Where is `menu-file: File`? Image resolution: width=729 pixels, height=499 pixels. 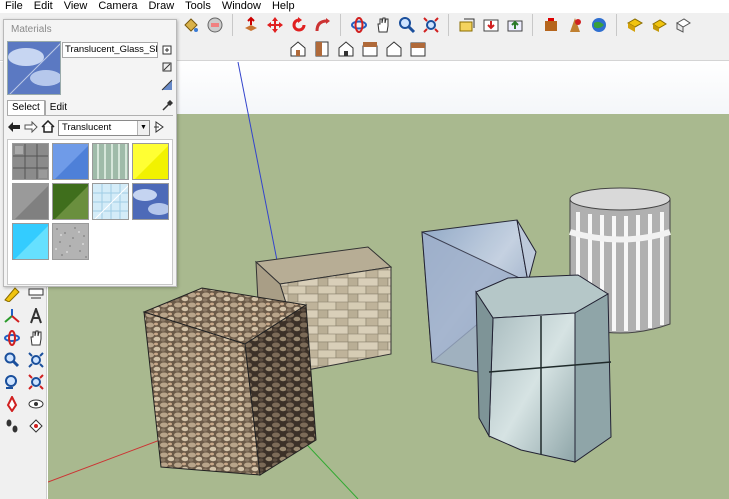 menu-file: File is located at coordinates (14, 6).